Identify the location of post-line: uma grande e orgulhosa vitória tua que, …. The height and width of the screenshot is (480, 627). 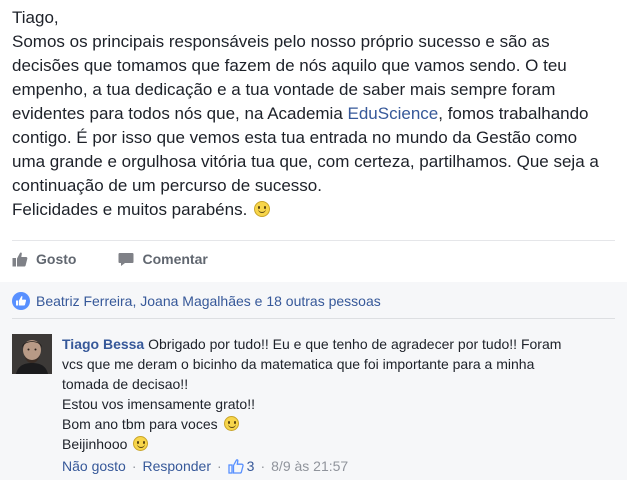
(305, 161).